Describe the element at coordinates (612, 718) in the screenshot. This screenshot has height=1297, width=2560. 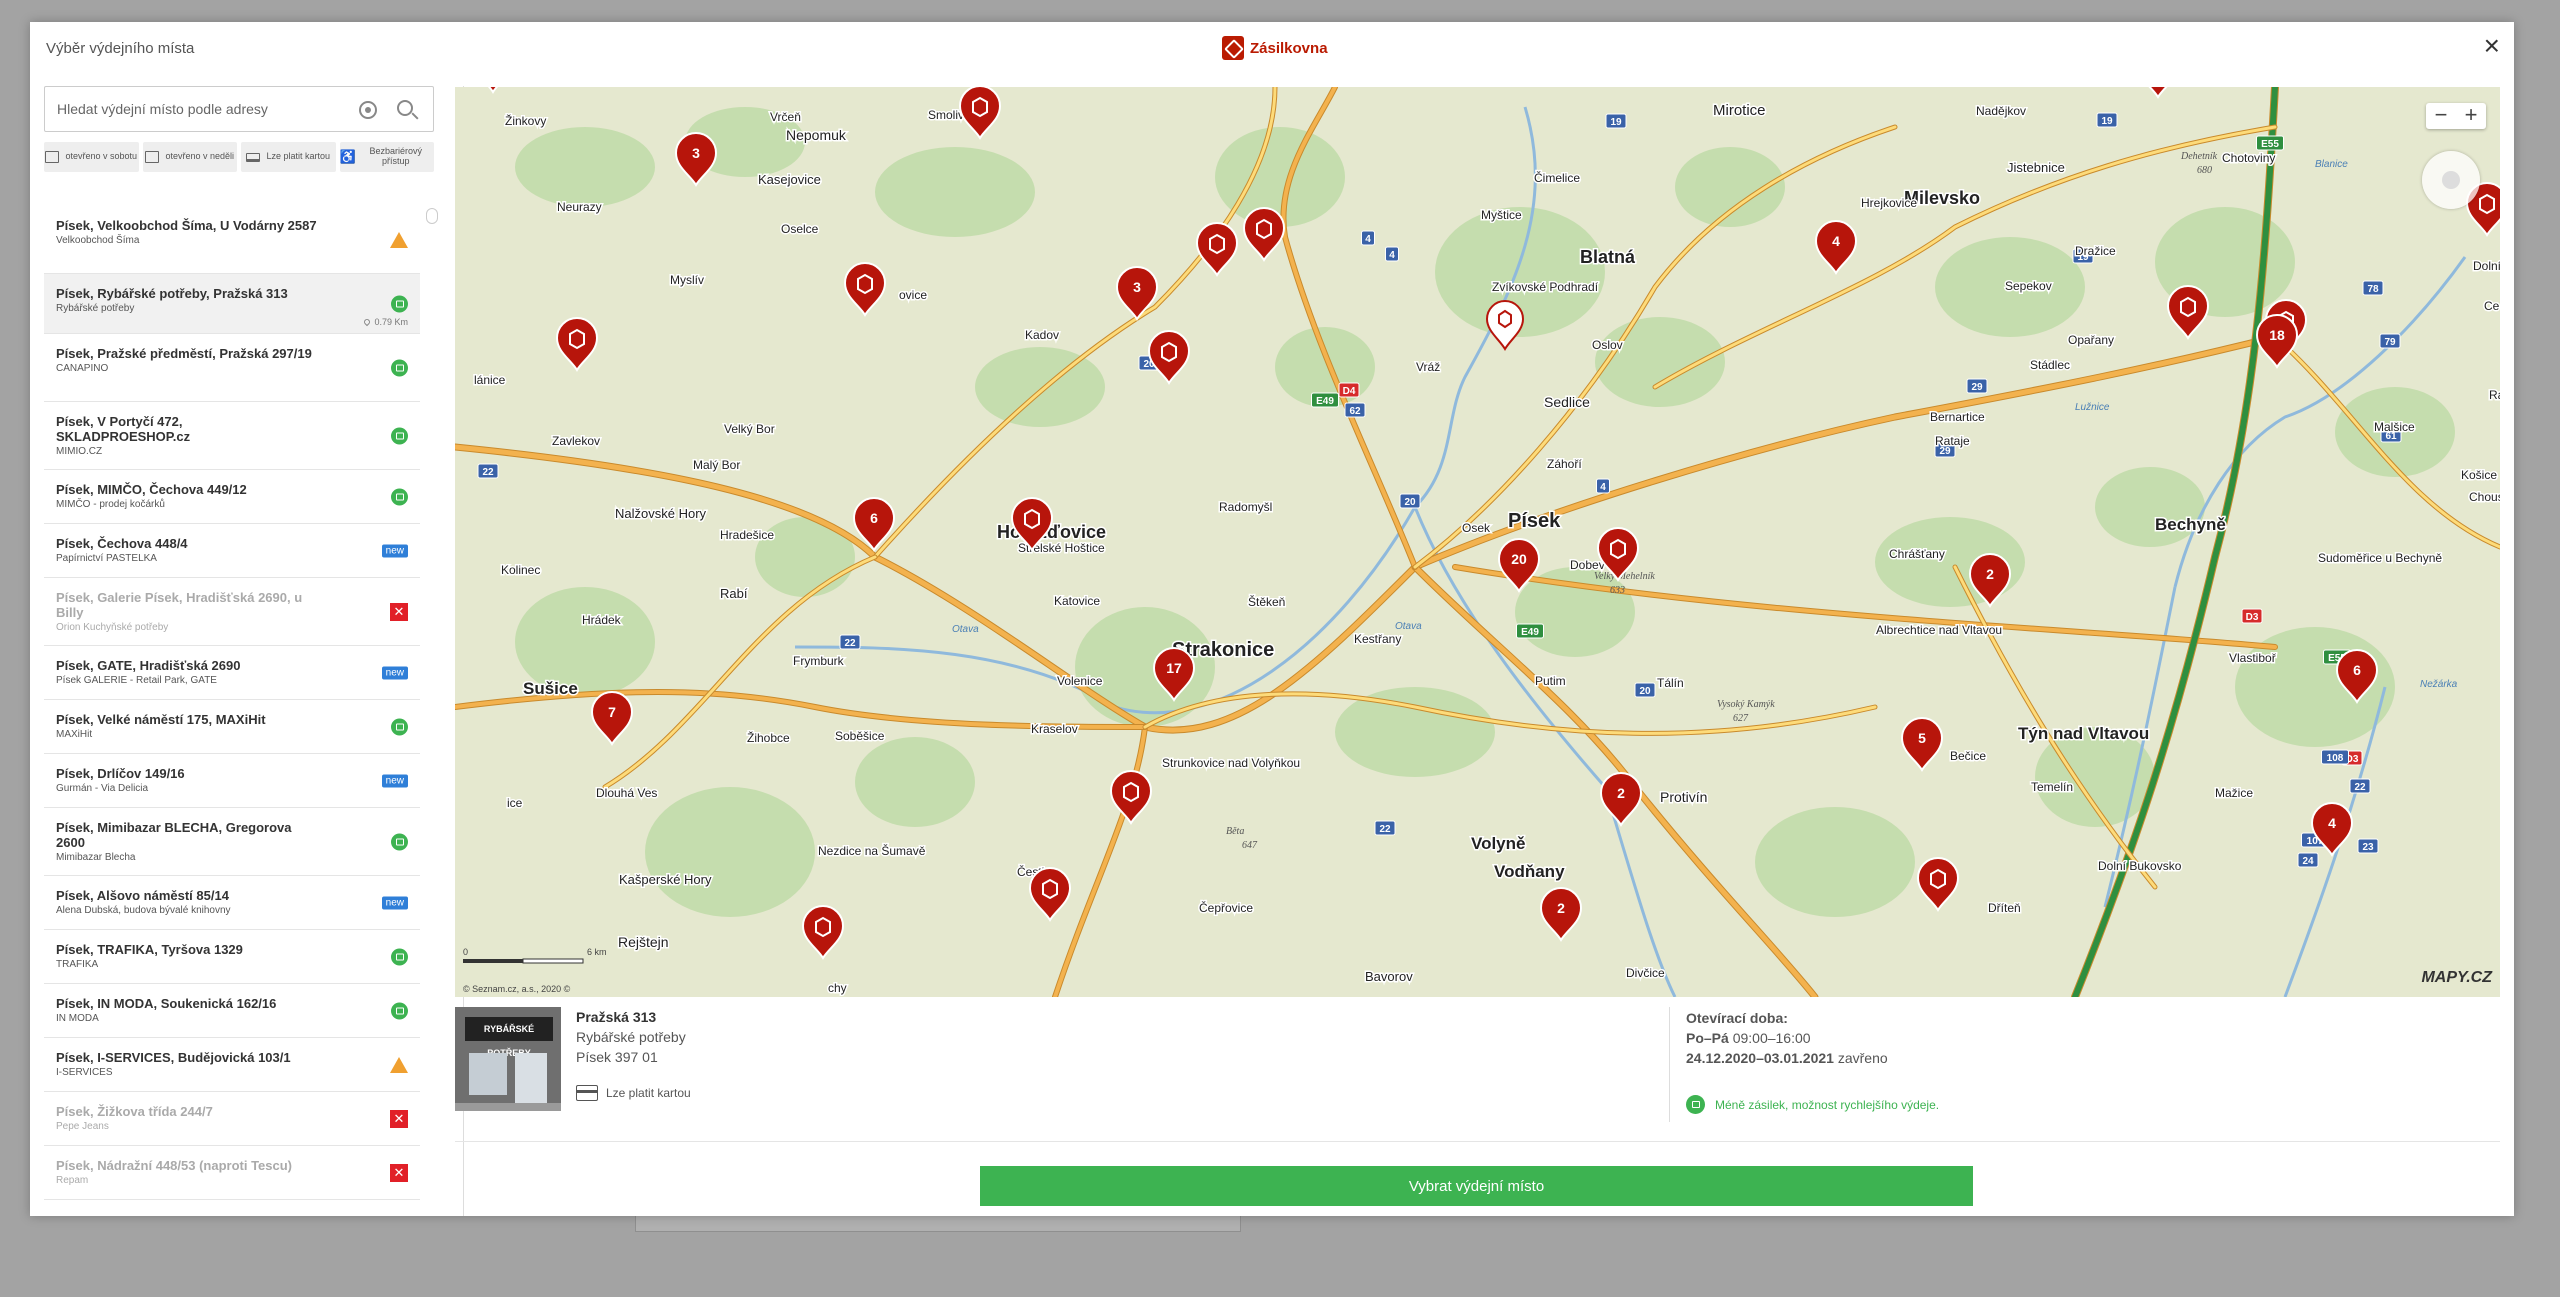
I see `cluster-marker: 7` at that location.